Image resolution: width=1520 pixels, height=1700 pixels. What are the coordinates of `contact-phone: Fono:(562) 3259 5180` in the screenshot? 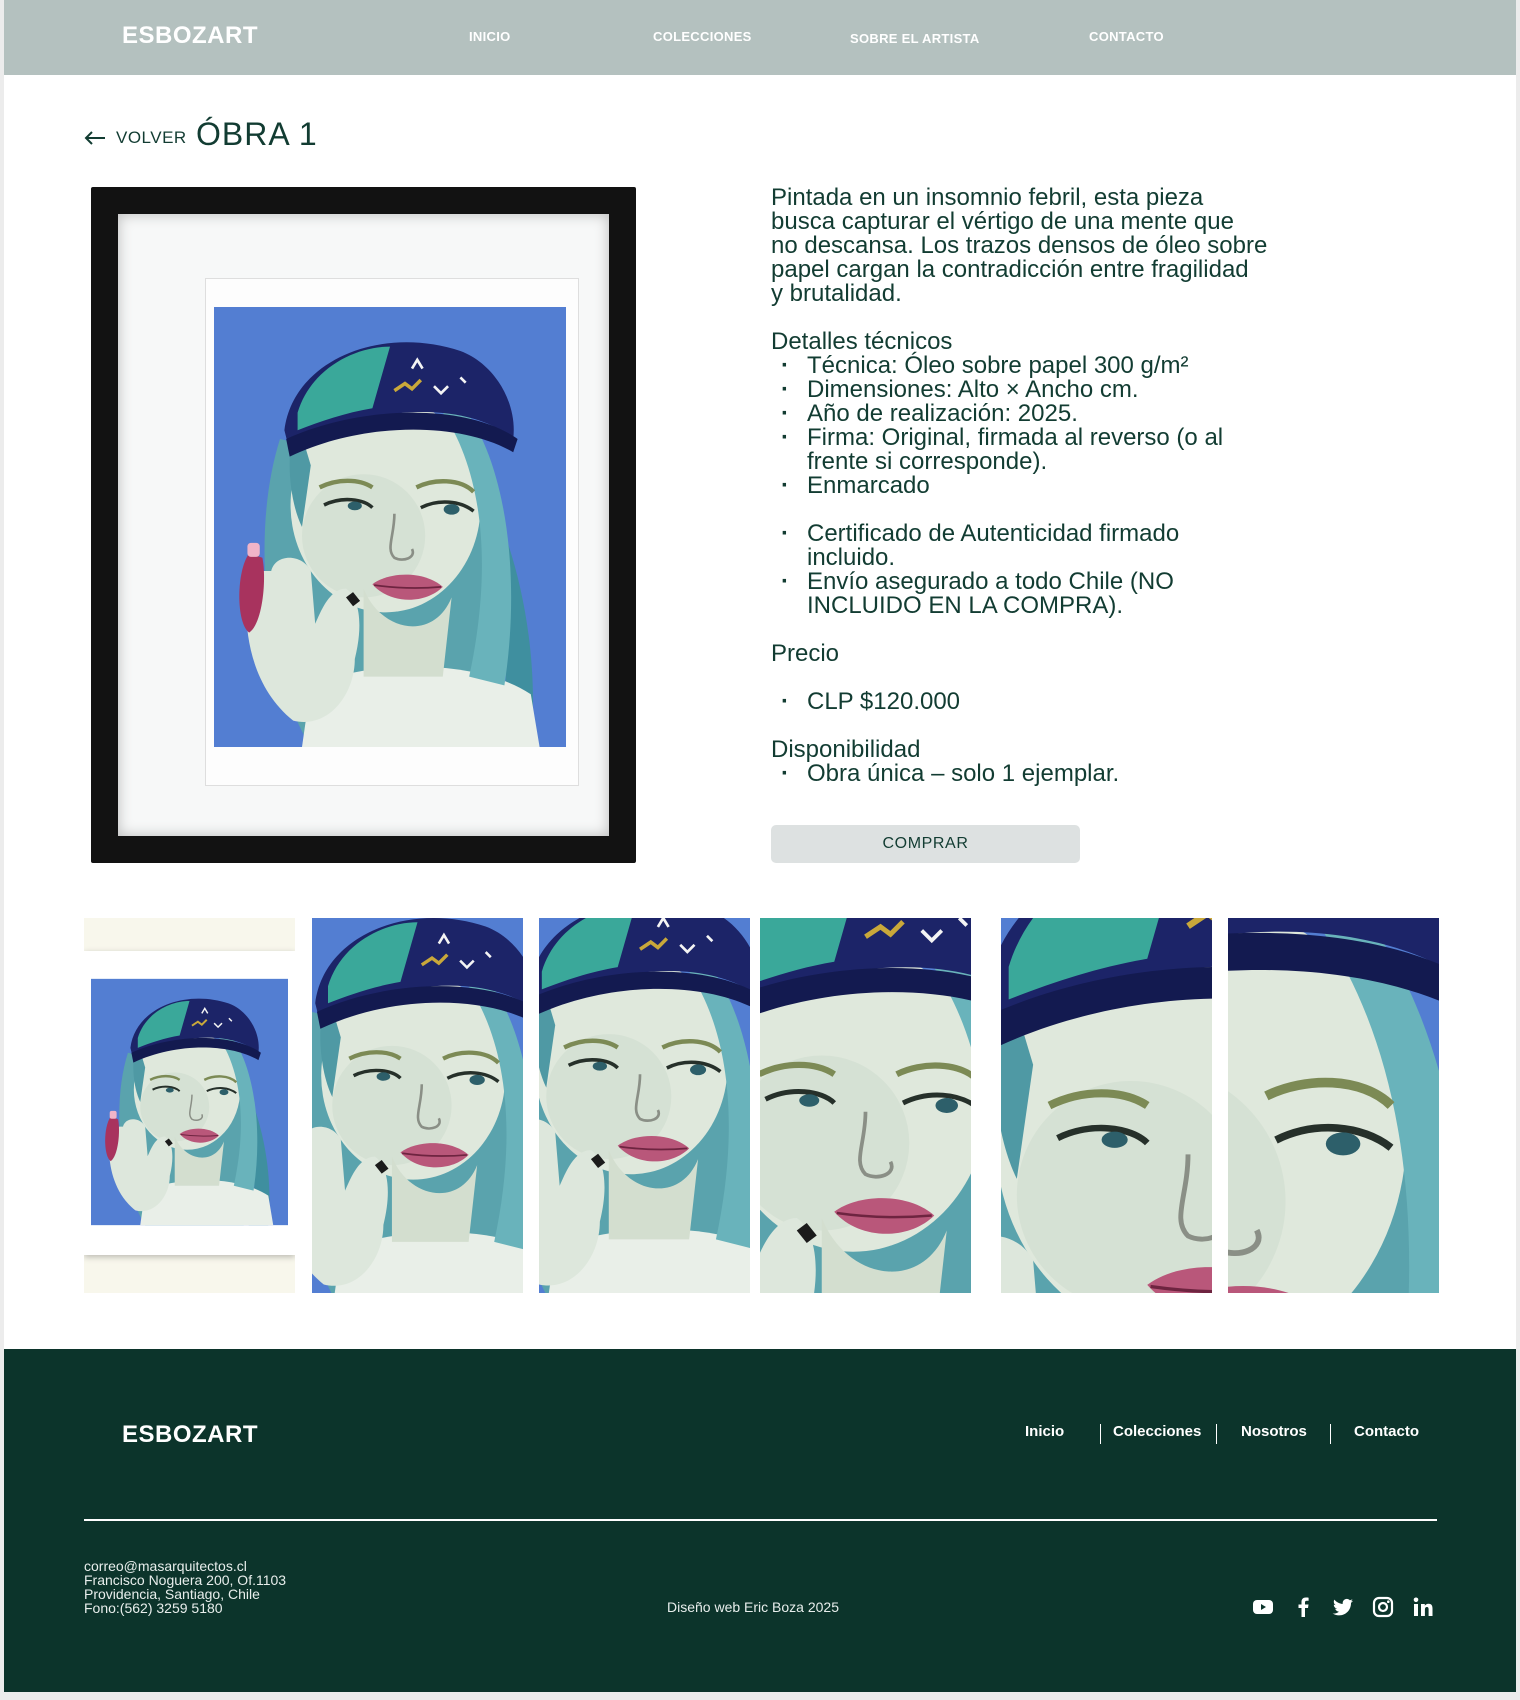 It's located at (153, 1608).